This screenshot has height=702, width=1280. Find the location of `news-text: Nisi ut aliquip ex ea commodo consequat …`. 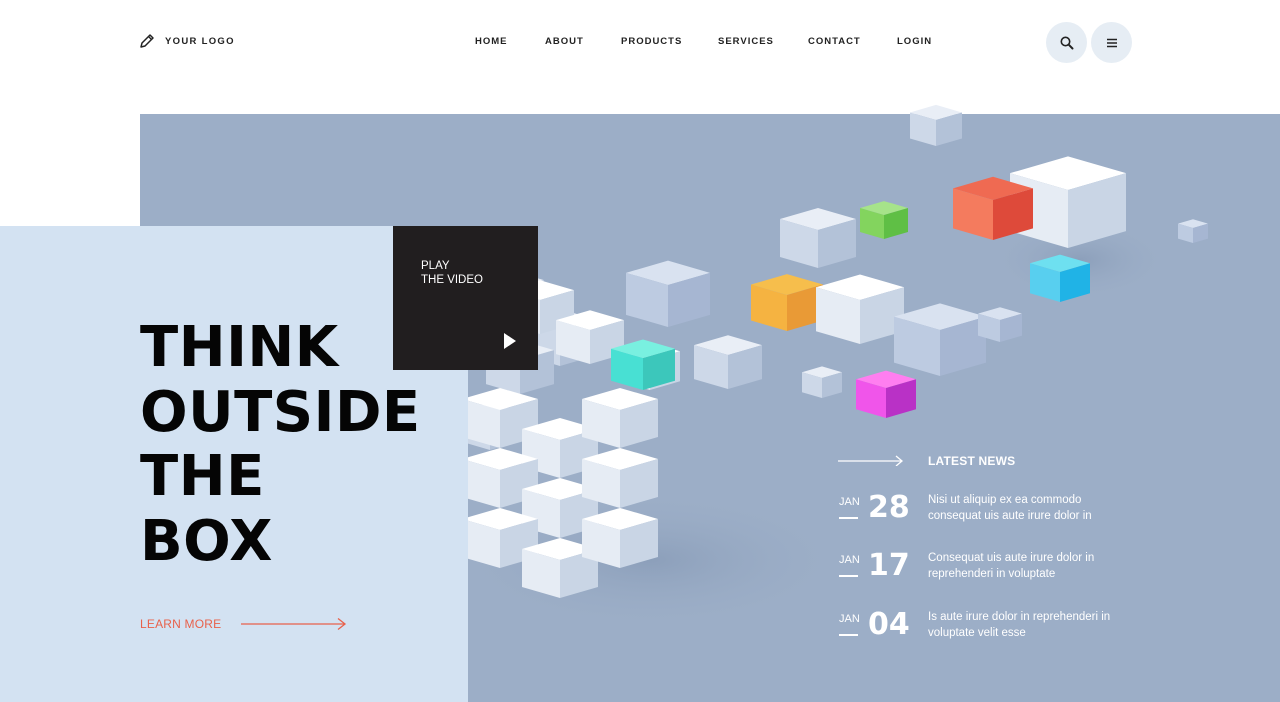

news-text: Nisi ut aliquip ex ea commodo consequat … is located at coordinates (1010, 508).